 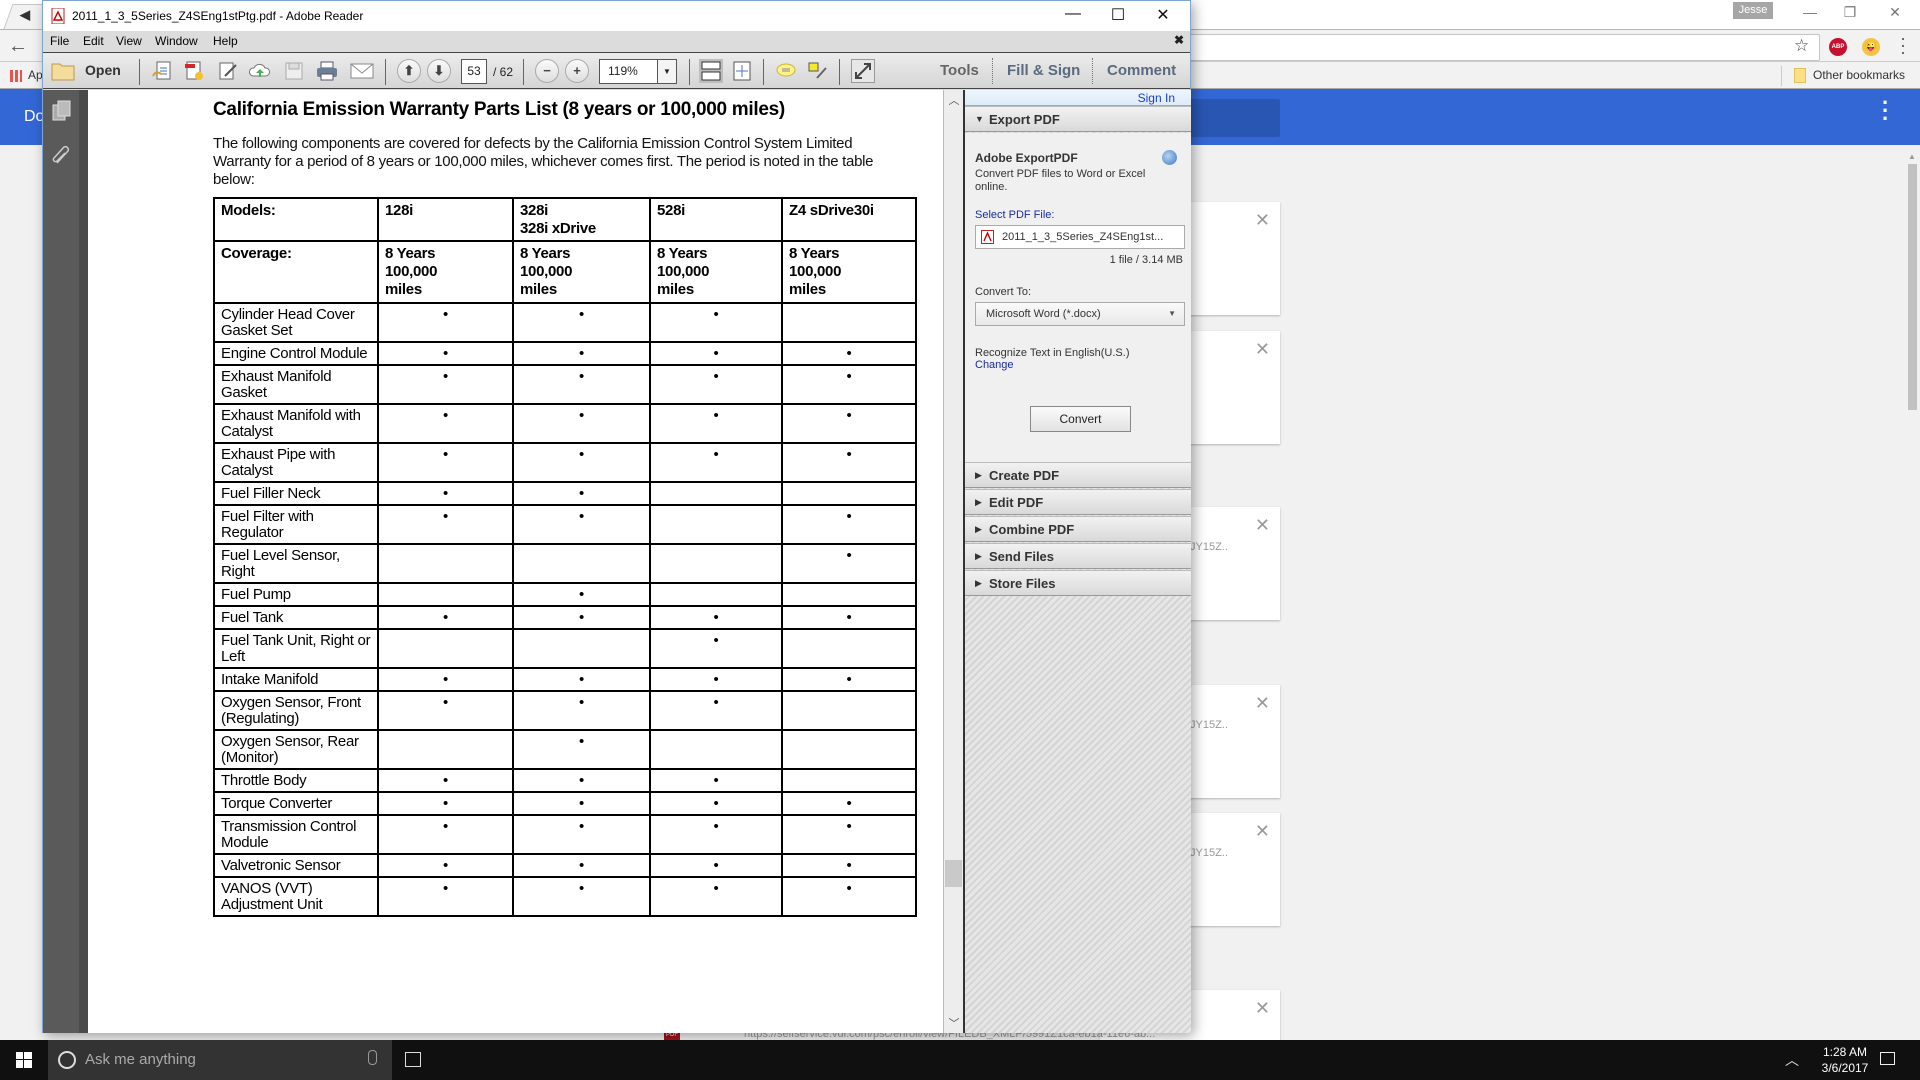 What do you see at coordinates (1078, 502) in the screenshot?
I see `section-edit-pdf: ▶ Edit PDF` at bounding box center [1078, 502].